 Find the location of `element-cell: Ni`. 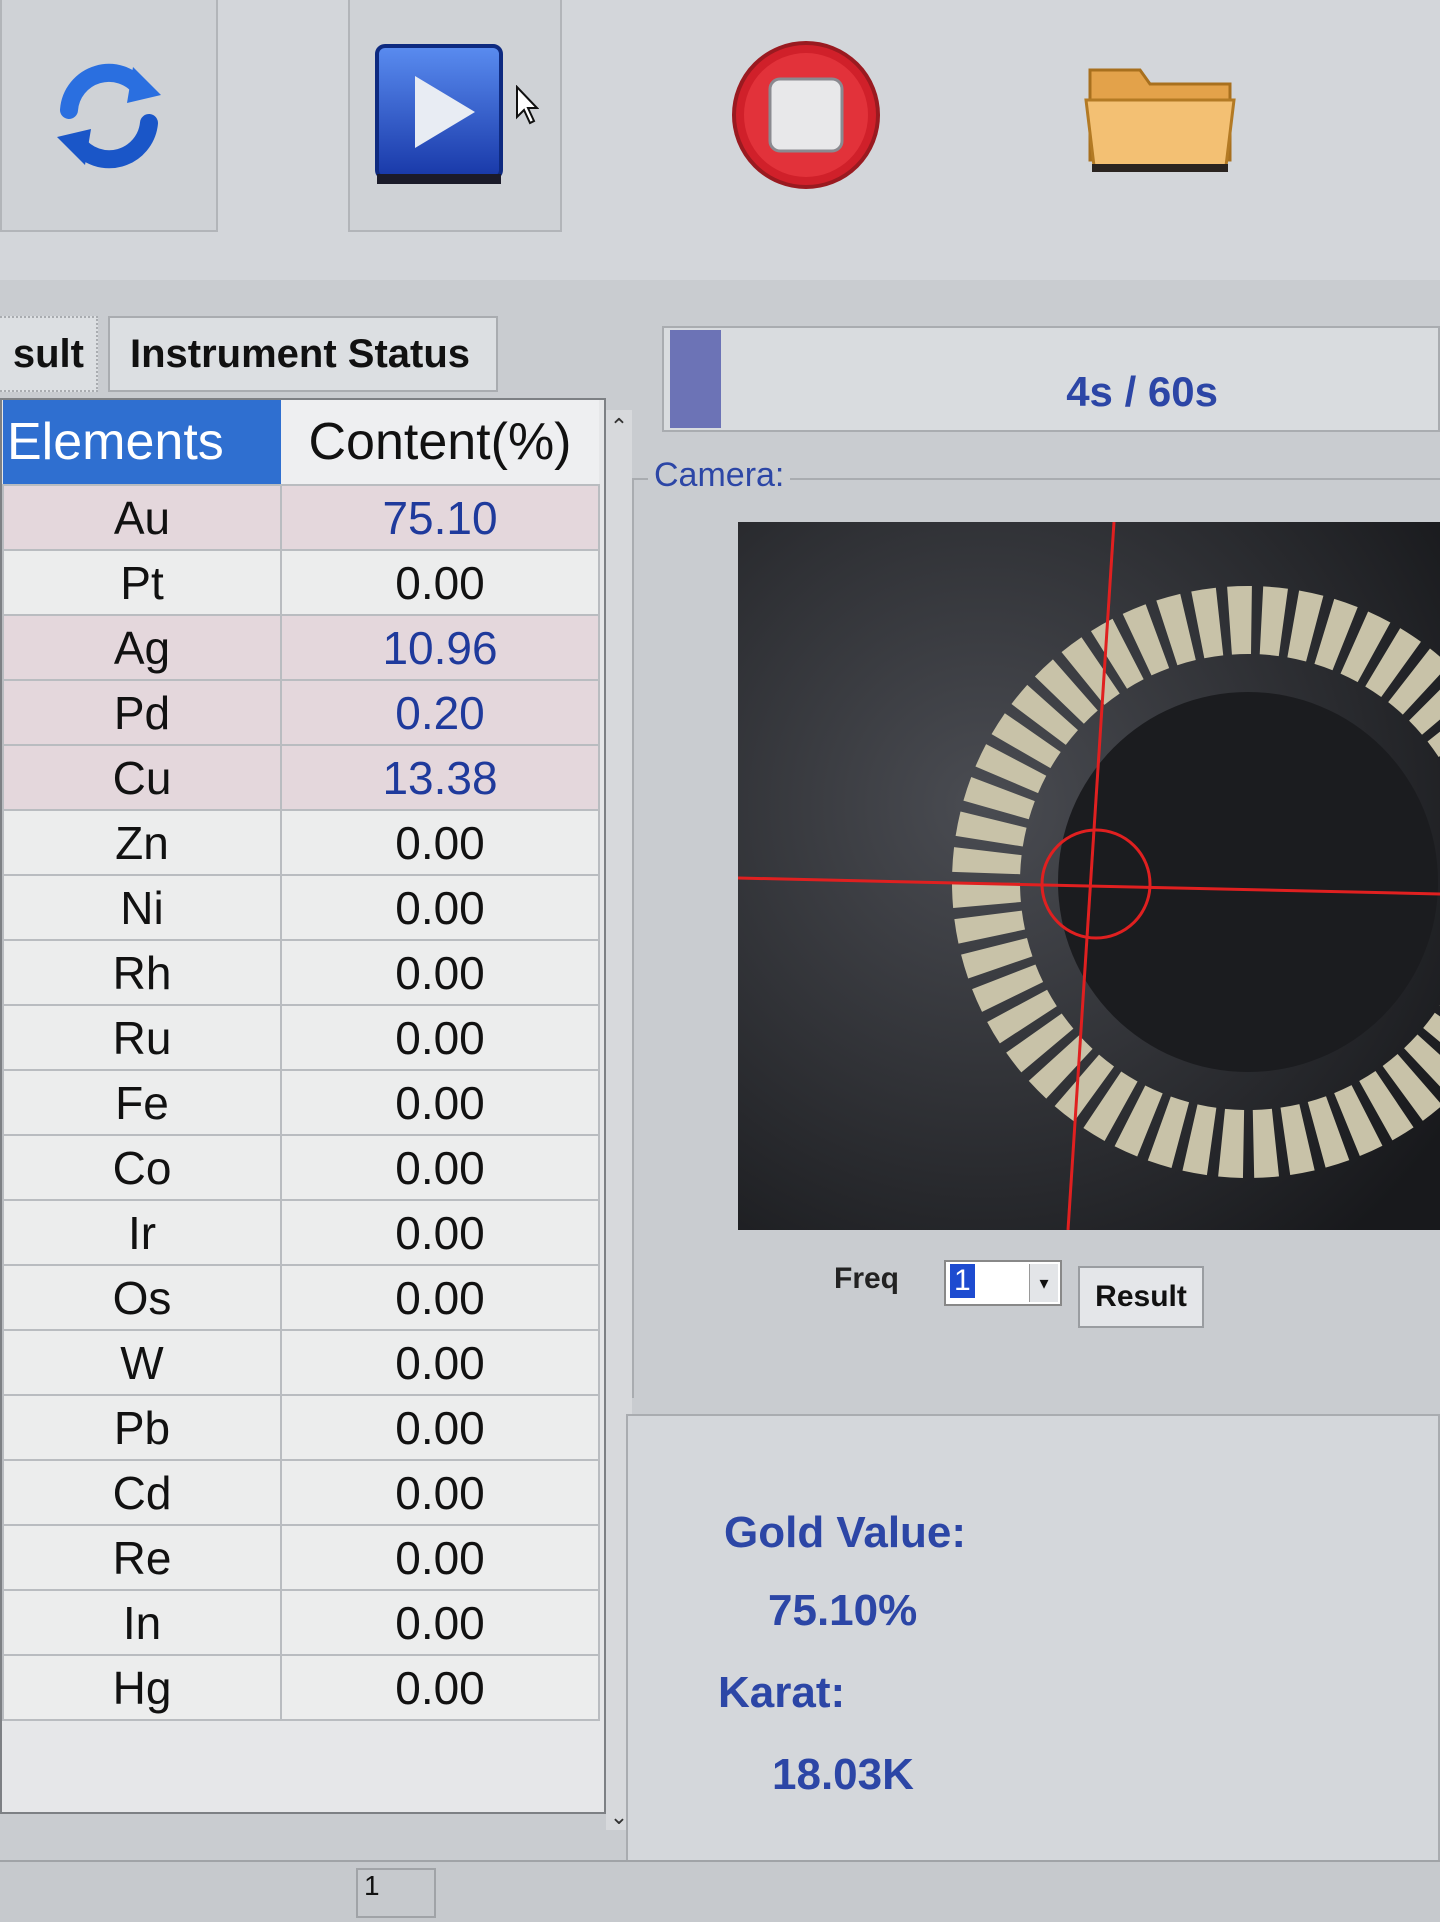

element-cell: Ni is located at coordinates (142, 907).